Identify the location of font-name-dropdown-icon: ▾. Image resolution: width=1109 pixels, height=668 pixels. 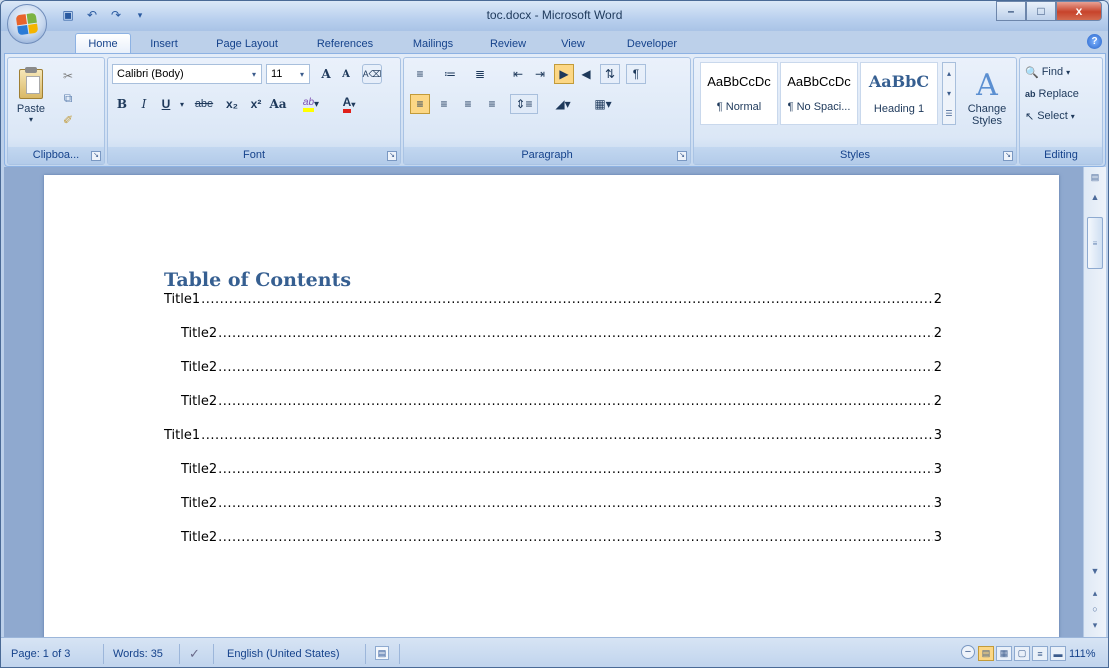
(254, 74).